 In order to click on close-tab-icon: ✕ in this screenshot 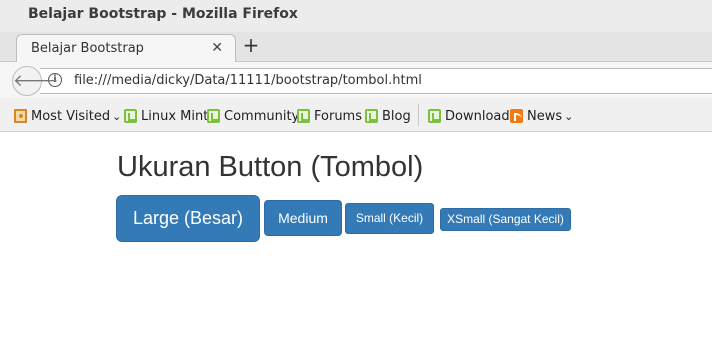, I will do `click(217, 48)`.